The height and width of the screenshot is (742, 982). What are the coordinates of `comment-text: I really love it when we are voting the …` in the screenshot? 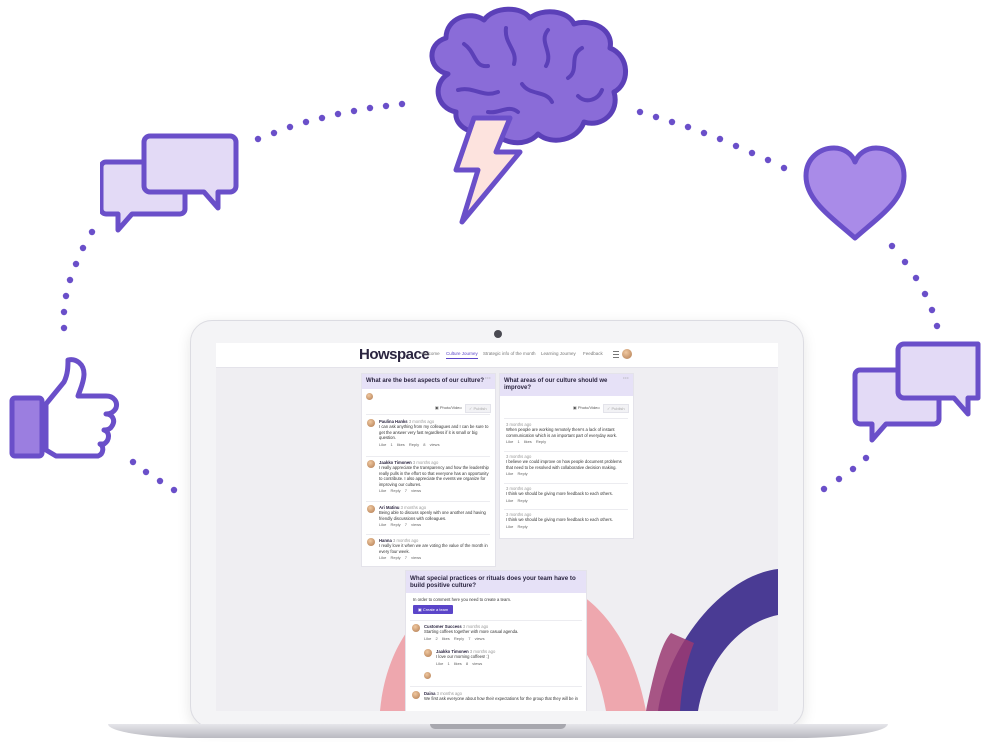 It's located at (433, 548).